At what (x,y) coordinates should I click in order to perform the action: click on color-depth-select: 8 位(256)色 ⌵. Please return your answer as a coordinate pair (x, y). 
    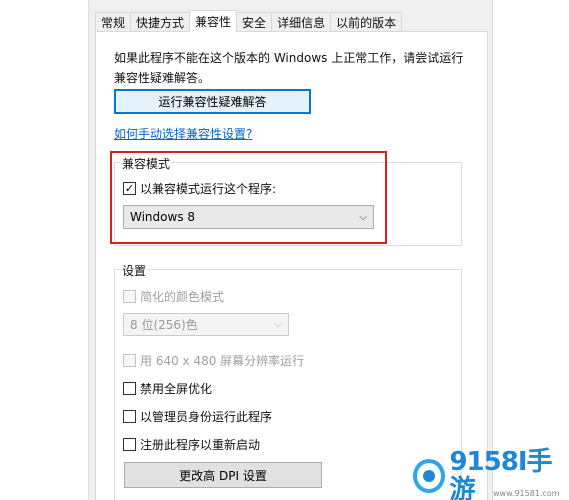
    Looking at the image, I should click on (206, 324).